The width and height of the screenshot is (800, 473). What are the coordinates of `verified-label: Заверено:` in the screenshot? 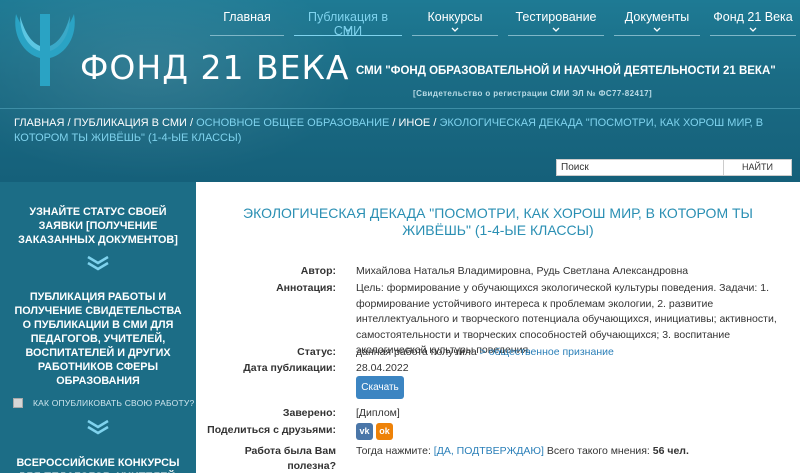 It's located at (309, 413).